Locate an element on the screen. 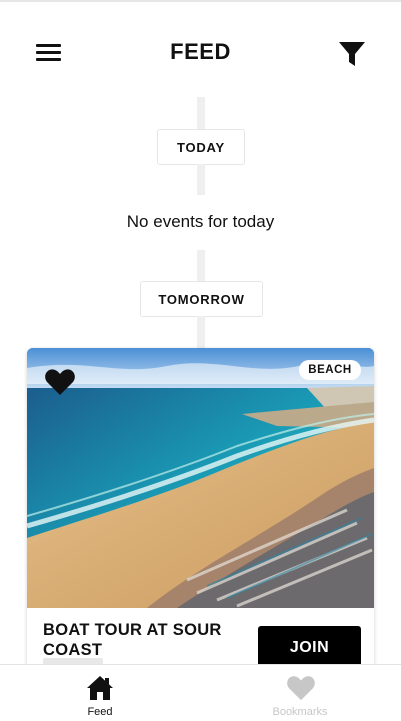 The width and height of the screenshot is (401, 721). bottom-tab-bar: Feed Bookmarks is located at coordinates (200, 692).